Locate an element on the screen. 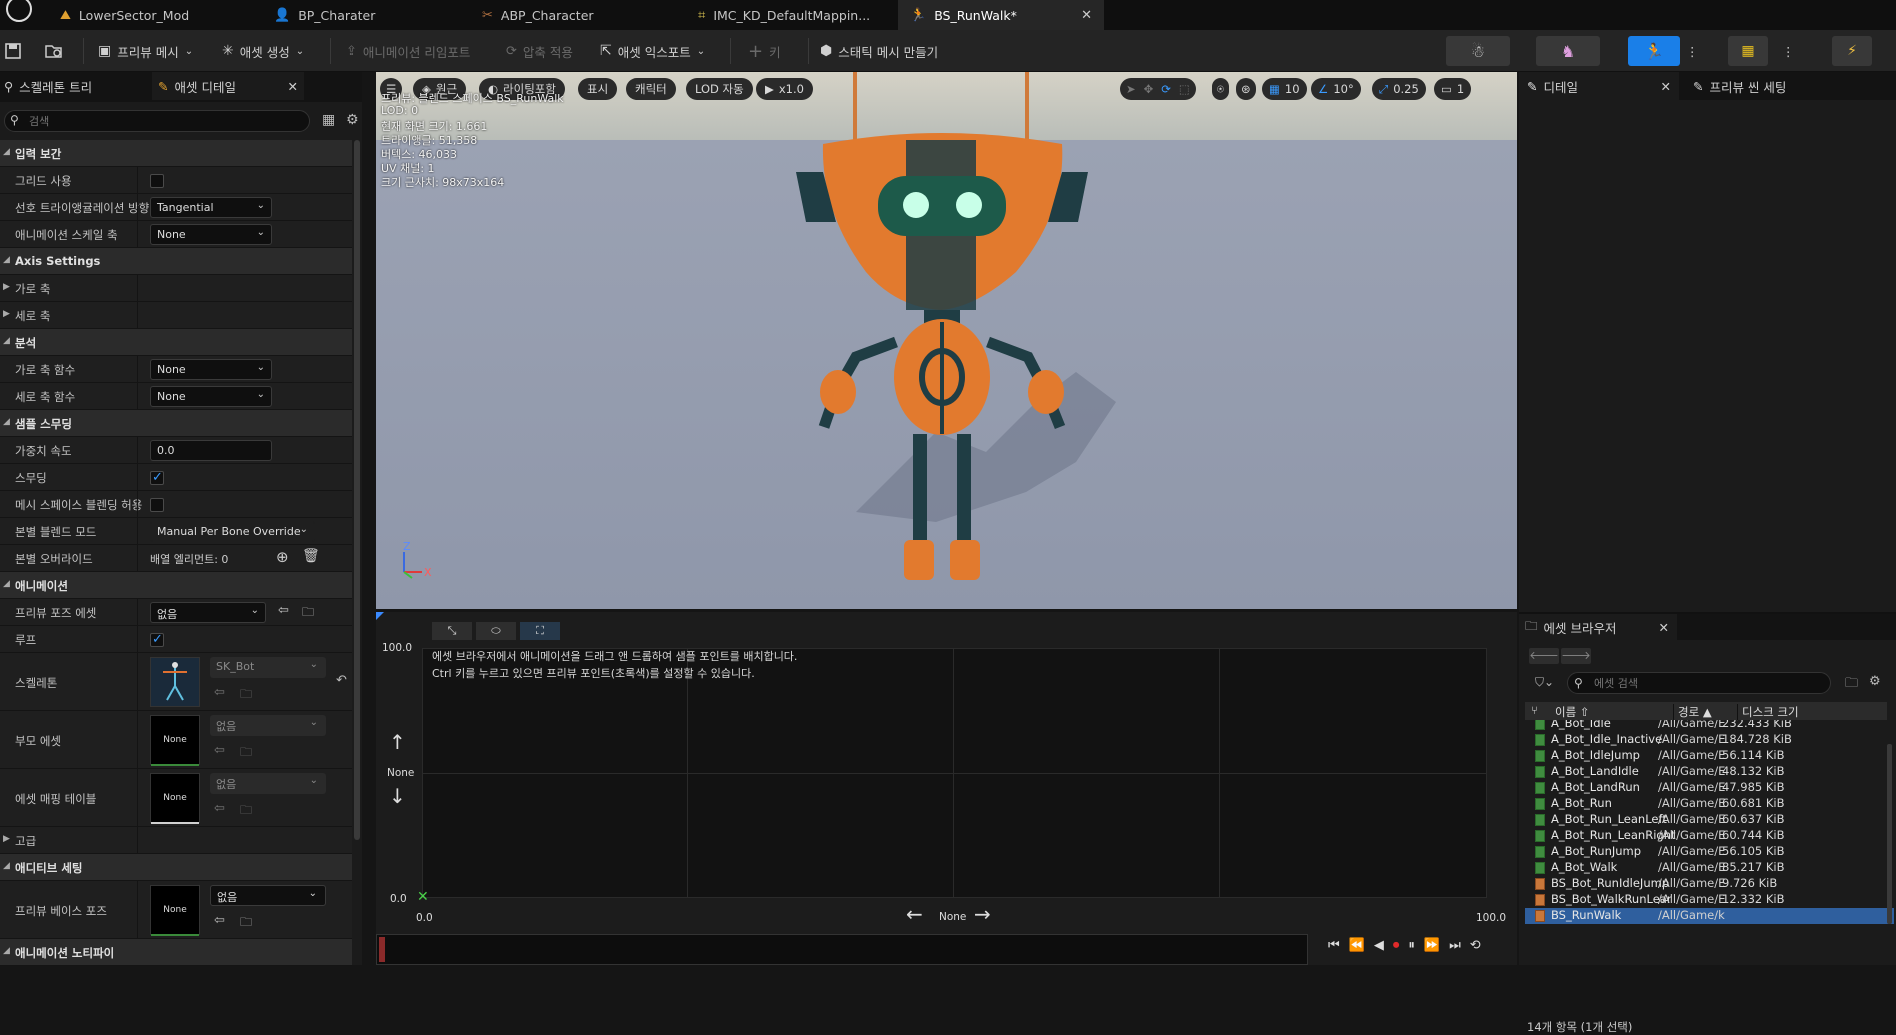 This screenshot has height=1035, width=1896. list-item: A_Bot_Idle/All/Game/E 232.433 KiB is located at coordinates (1709, 726).